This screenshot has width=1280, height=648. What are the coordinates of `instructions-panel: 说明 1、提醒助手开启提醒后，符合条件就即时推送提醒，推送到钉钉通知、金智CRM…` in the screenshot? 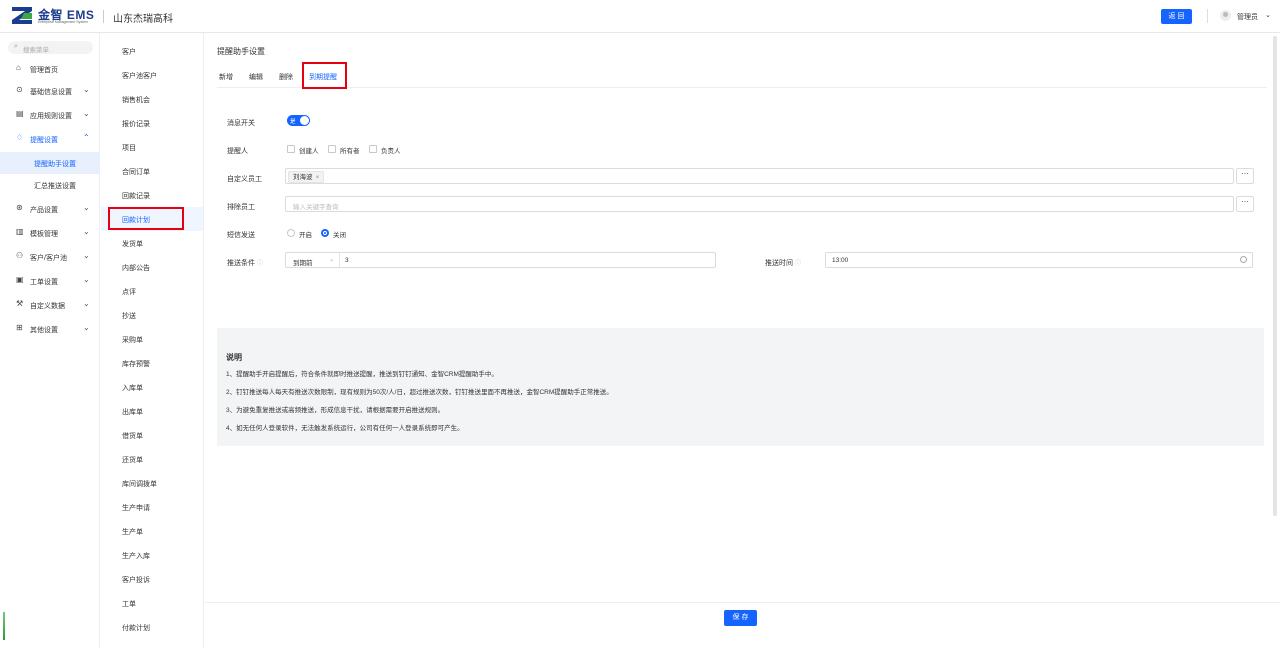 It's located at (740, 387).